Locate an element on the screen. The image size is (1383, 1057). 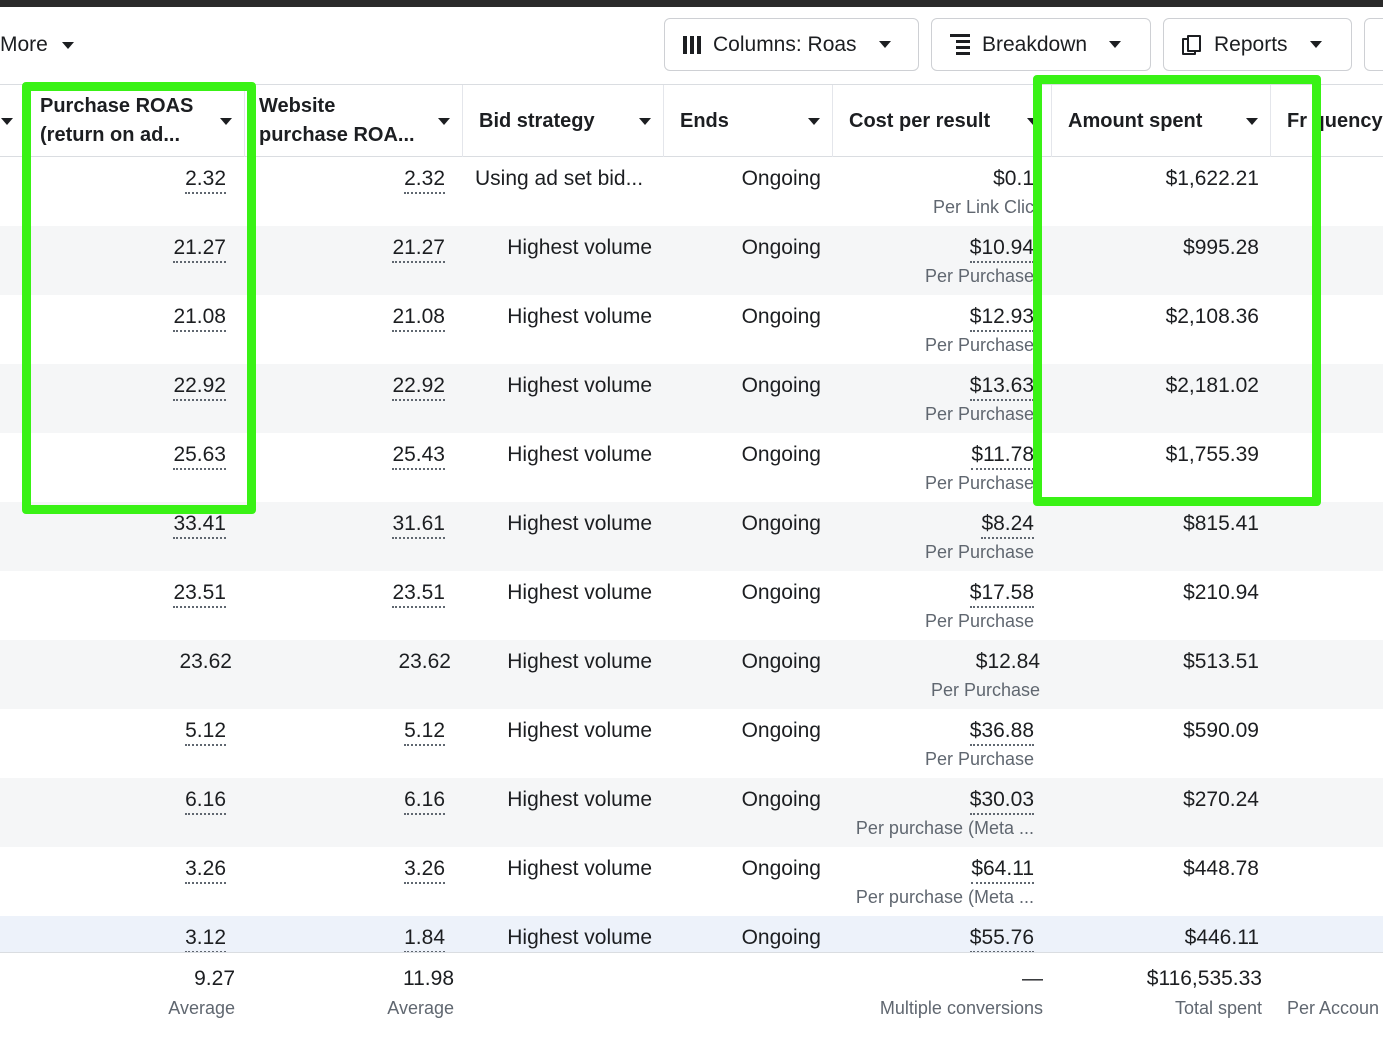
breakdown-label: Breakdown is located at coordinates (1035, 44).